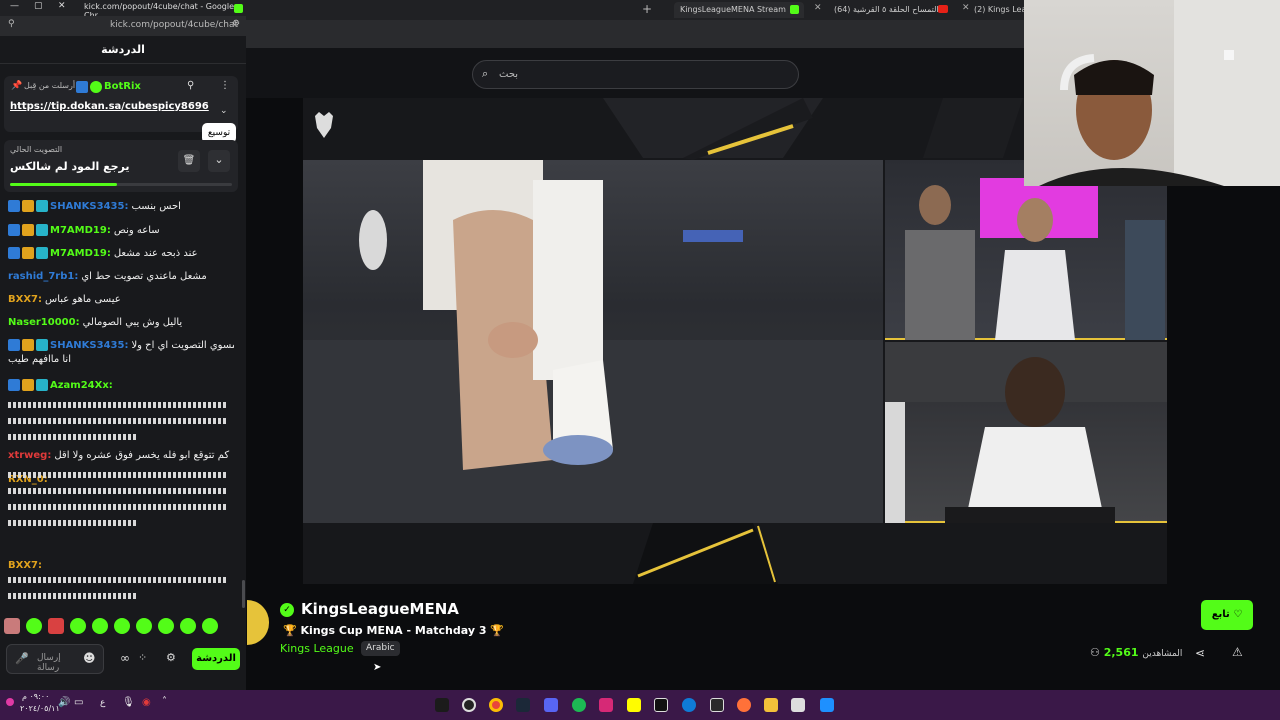 The image size is (1280, 720). What do you see at coordinates (798, 705) in the screenshot?
I see `task-view-app-icon` at bounding box center [798, 705].